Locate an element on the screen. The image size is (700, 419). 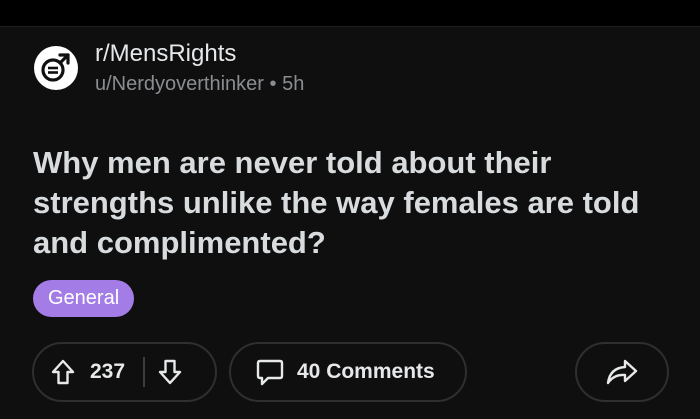
arrow-down-icon is located at coordinates (170, 372).